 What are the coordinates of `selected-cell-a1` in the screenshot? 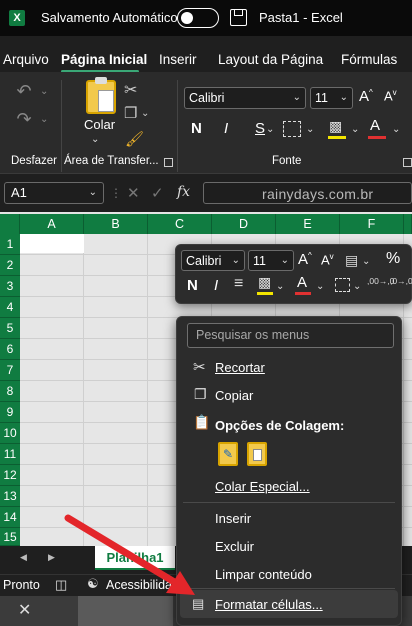 It's located at (52, 243).